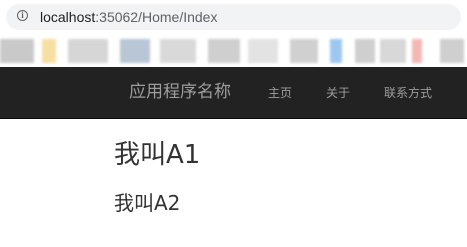  Describe the element at coordinates (180, 92) in the screenshot. I see `brand-link: 应用程序名称` at that location.